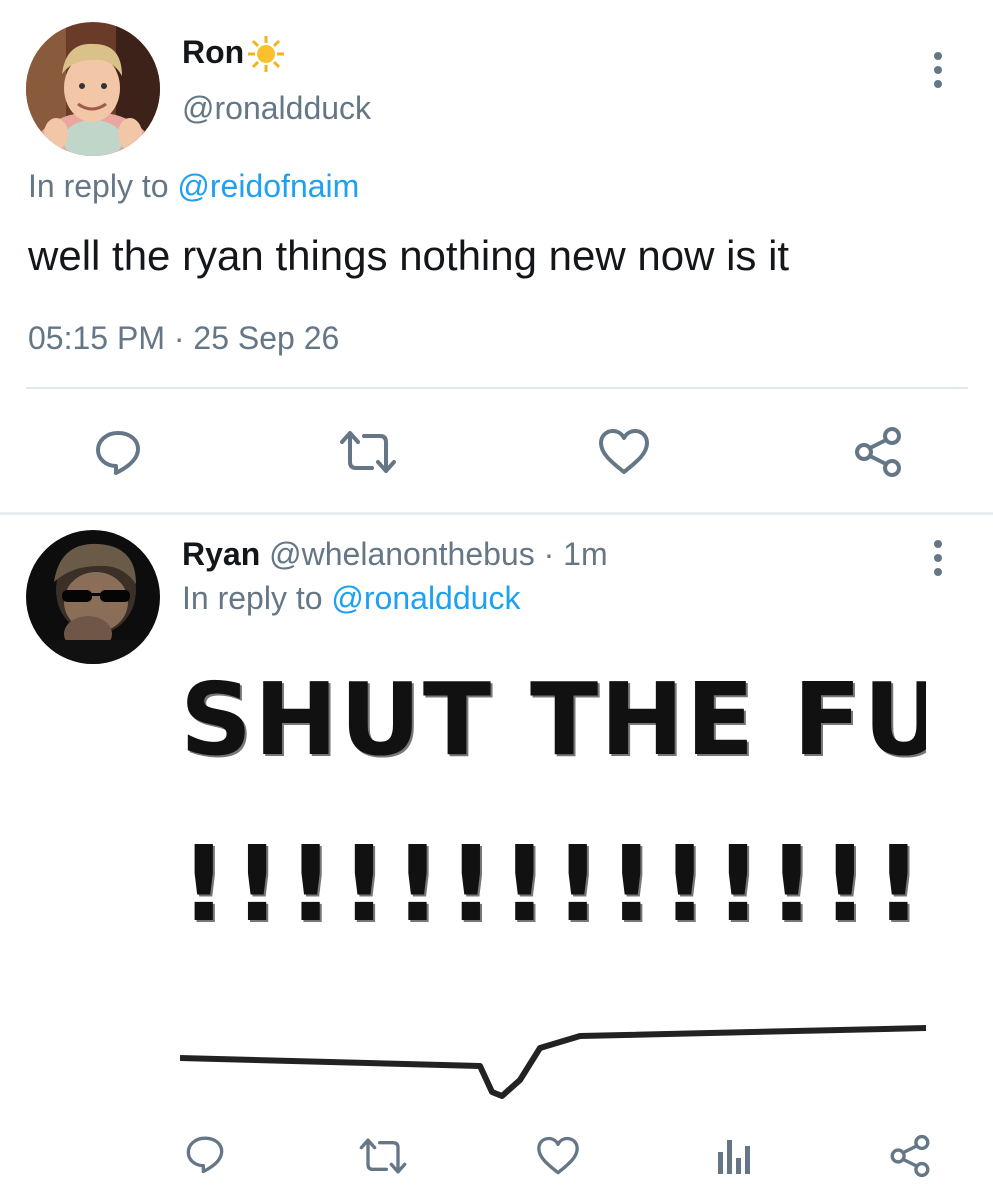  Describe the element at coordinates (221, 554) in the screenshot. I see `user-name: Ryan` at that location.